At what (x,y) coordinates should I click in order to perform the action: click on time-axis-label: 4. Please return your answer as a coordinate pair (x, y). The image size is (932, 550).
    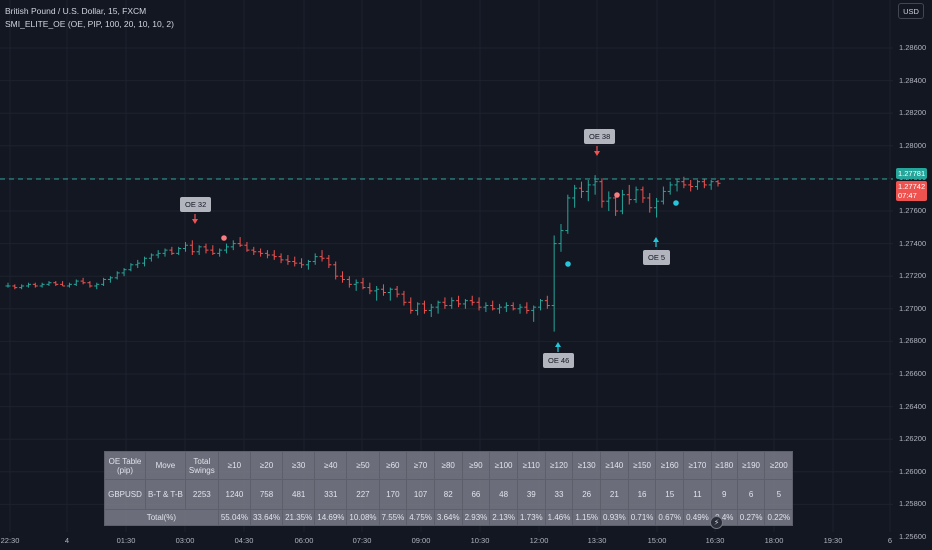
    Looking at the image, I should click on (67, 540).